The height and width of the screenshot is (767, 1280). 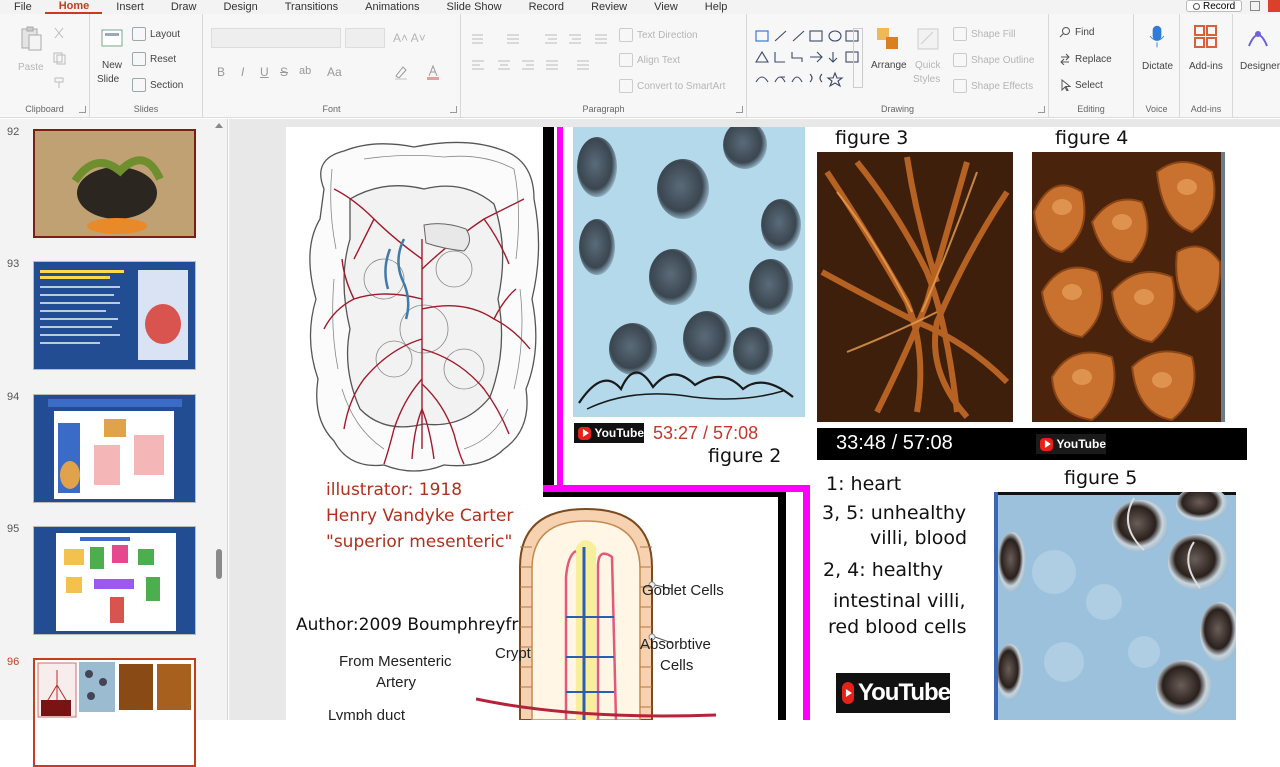 What do you see at coordinates (59, 82) in the screenshot?
I see `format-painter-icon` at bounding box center [59, 82].